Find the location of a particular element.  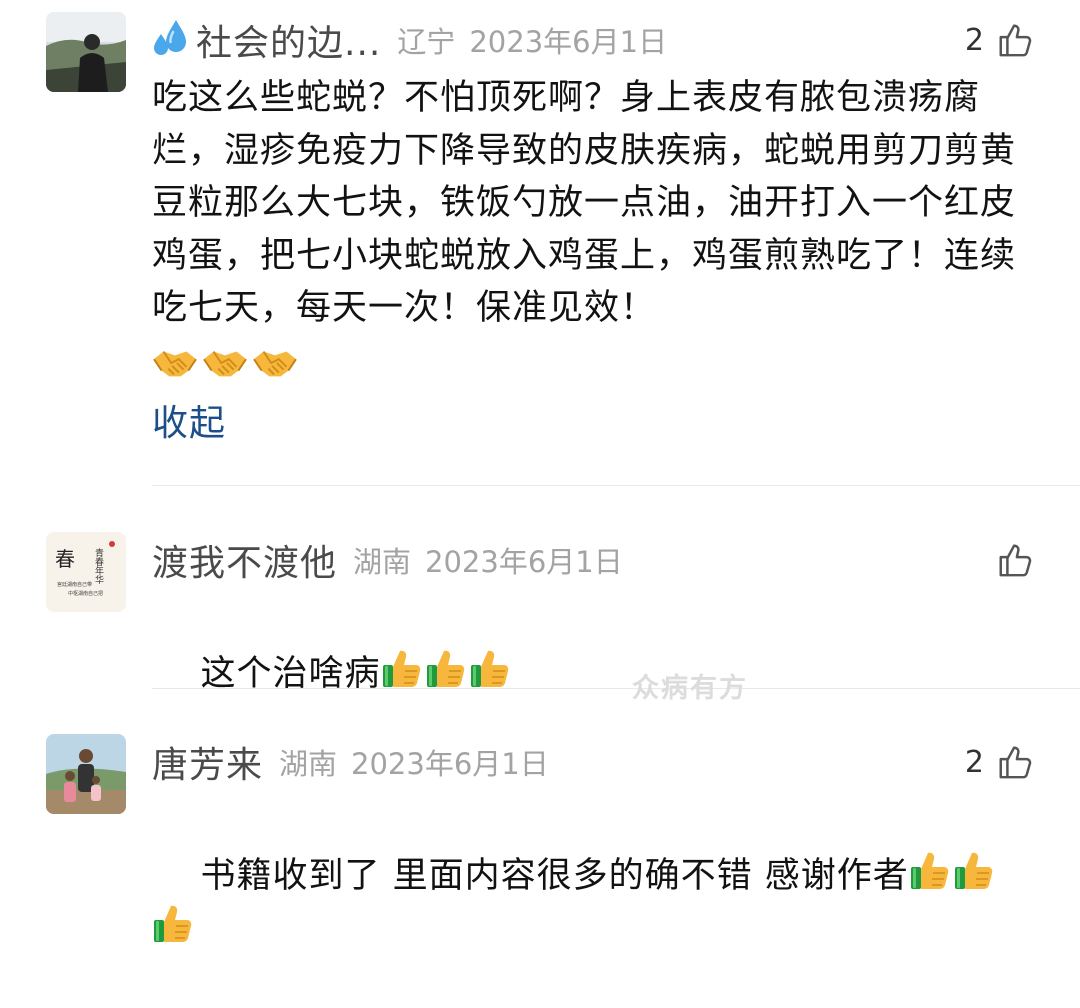

comment-meta: 唐芳来 湖南 2023年6月1日 is located at coordinates (350, 762).